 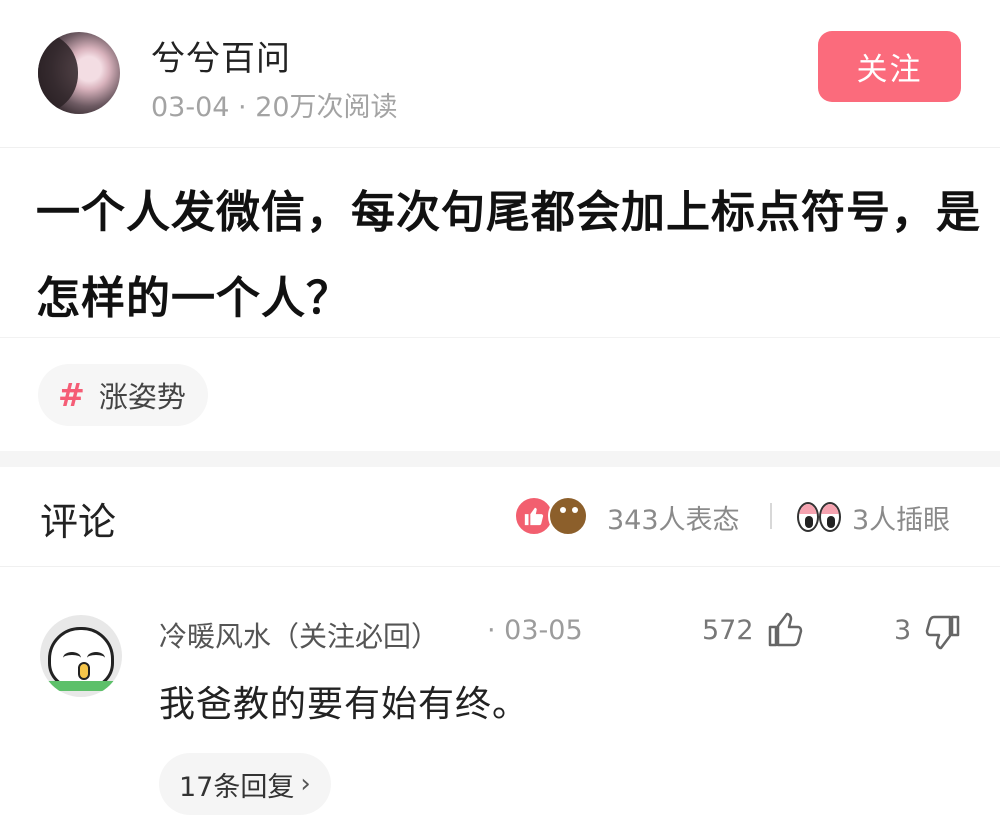 I want to click on commenter-avatar, so click(x=81, y=656).